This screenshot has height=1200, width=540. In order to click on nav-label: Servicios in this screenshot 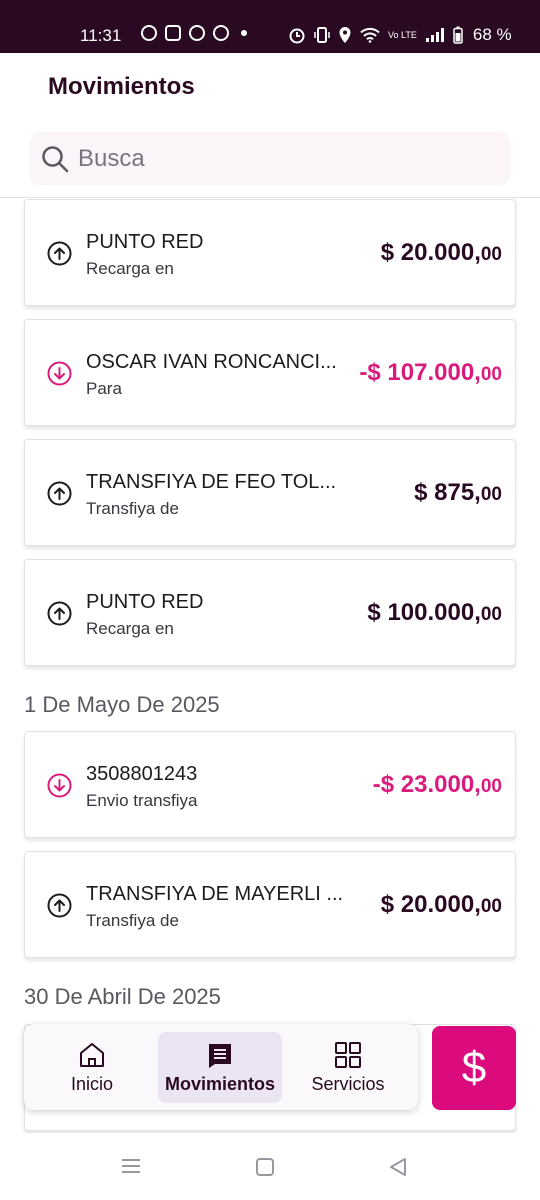, I will do `click(348, 1084)`.